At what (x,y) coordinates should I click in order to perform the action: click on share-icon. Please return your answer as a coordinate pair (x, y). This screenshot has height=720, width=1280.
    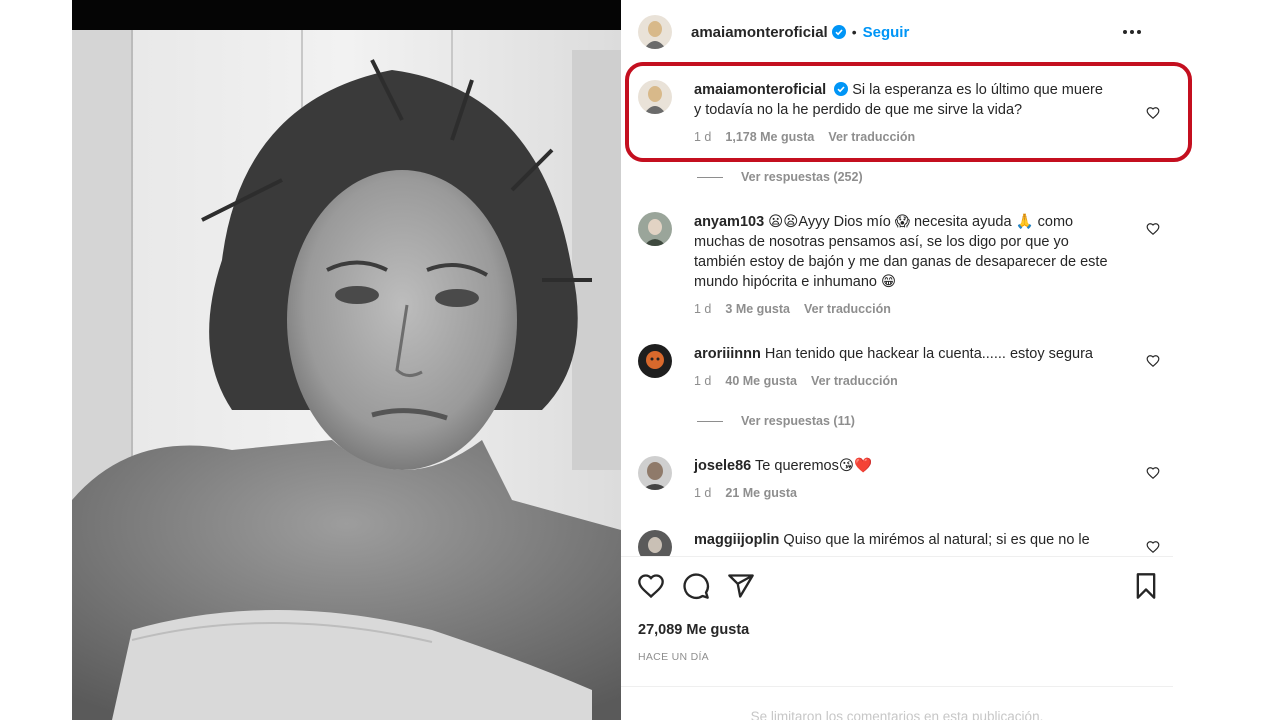
    Looking at the image, I should click on (741, 586).